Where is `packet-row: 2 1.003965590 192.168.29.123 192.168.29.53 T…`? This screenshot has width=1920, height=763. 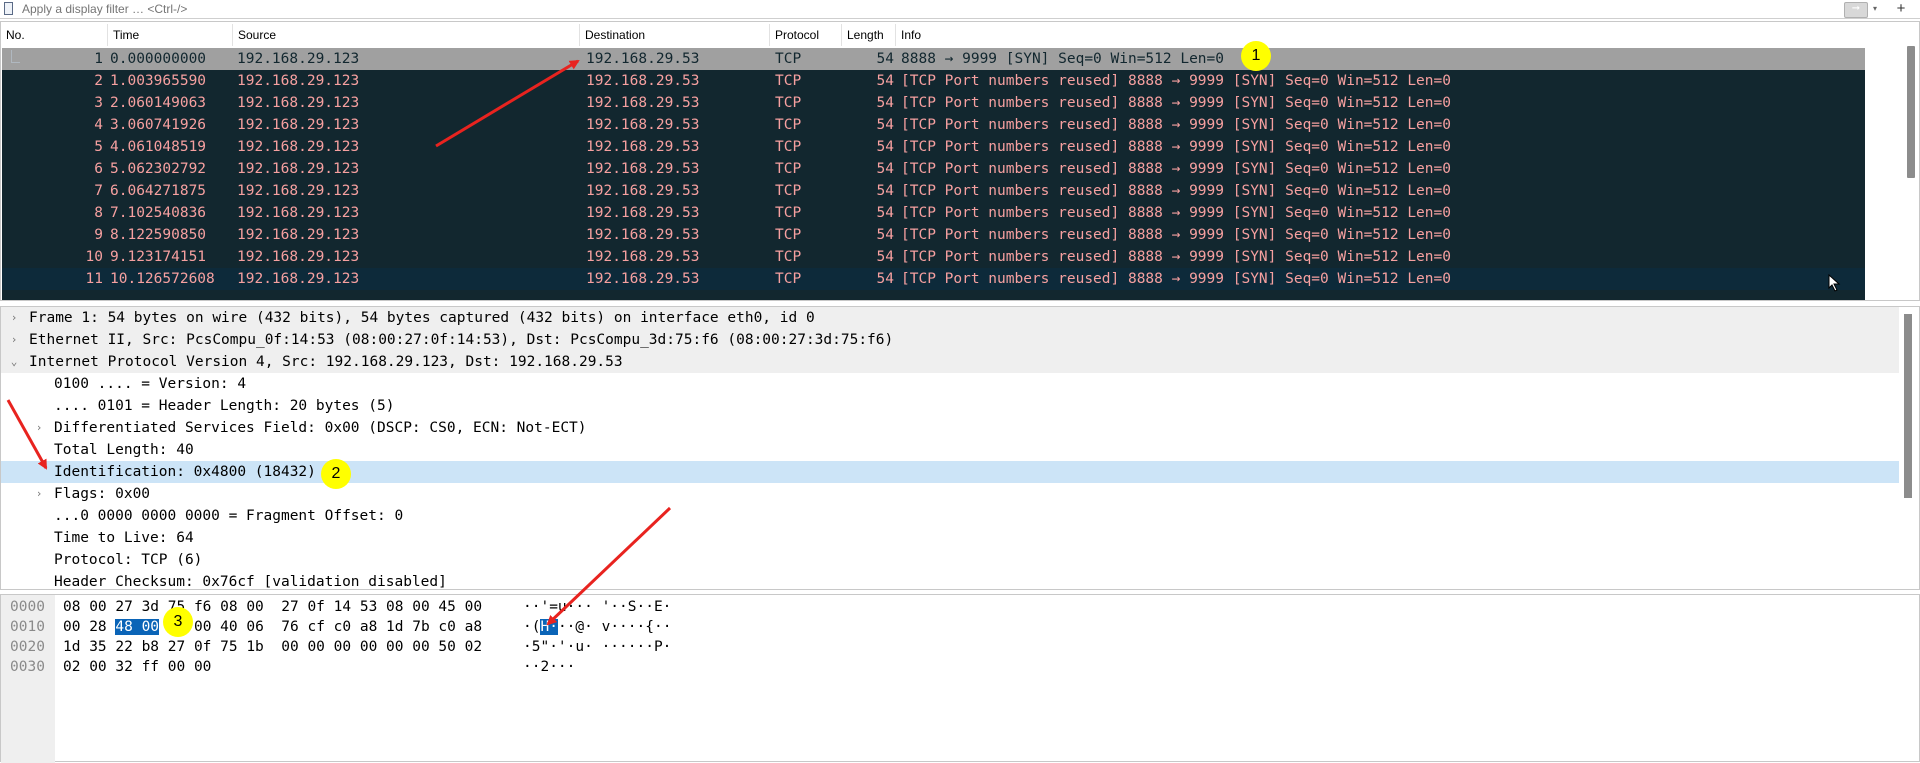 packet-row: 2 1.003965590 192.168.29.123 192.168.29.53 T… is located at coordinates (933, 81).